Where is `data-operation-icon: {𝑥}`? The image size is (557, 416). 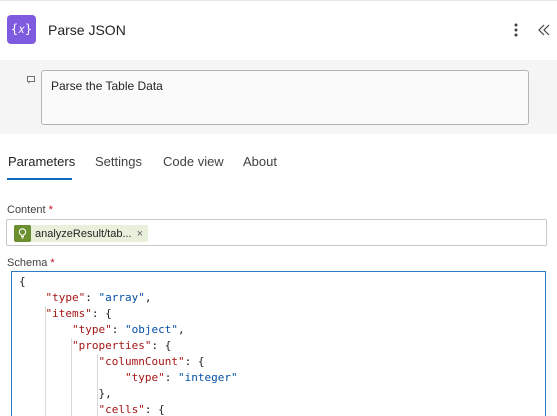 data-operation-icon: {𝑥} is located at coordinates (21, 29).